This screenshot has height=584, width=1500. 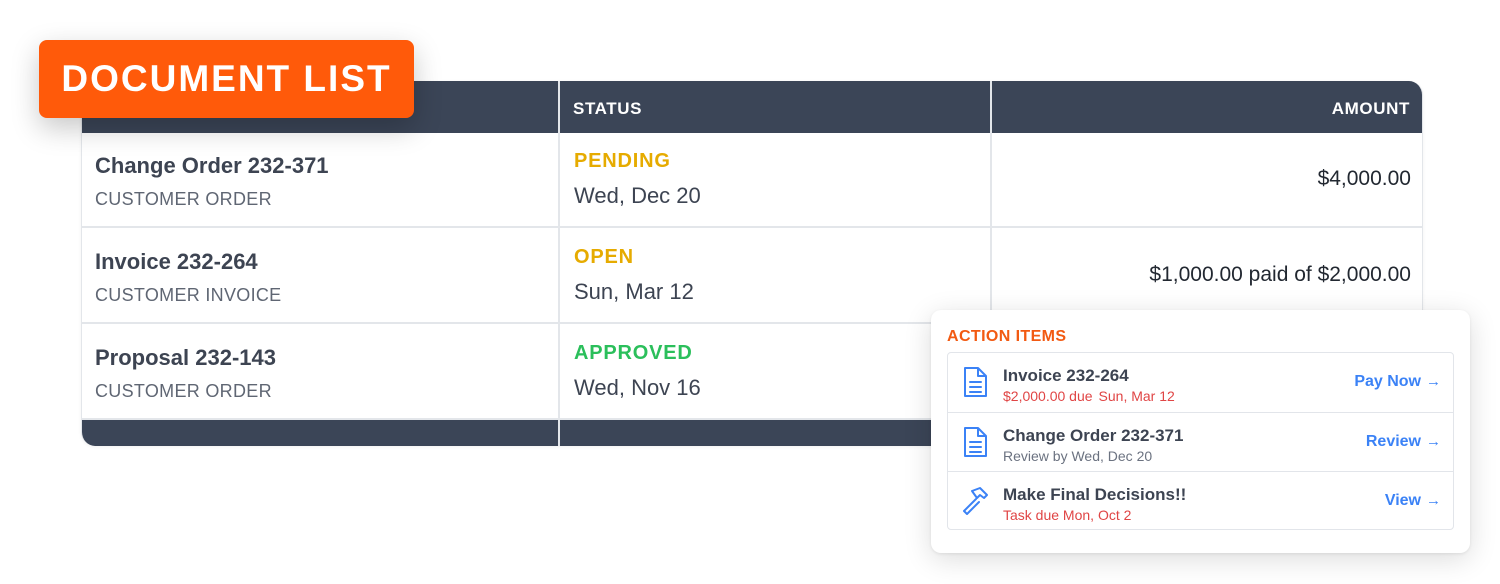 I want to click on action-items-heading: ACTION ITEMS, so click(x=1007, y=336).